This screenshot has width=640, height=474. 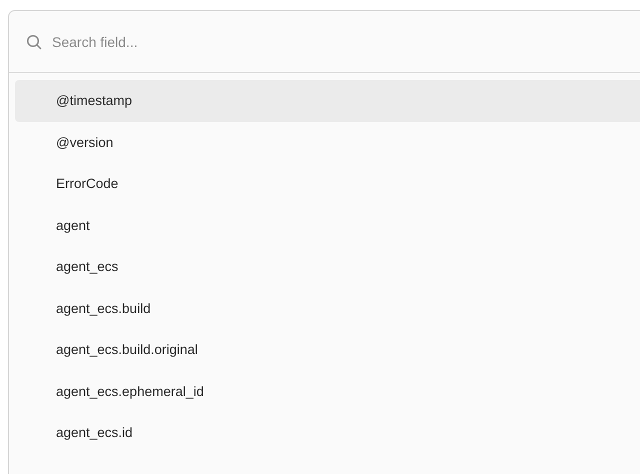 I want to click on field-list-item: agent, so click(x=327, y=225).